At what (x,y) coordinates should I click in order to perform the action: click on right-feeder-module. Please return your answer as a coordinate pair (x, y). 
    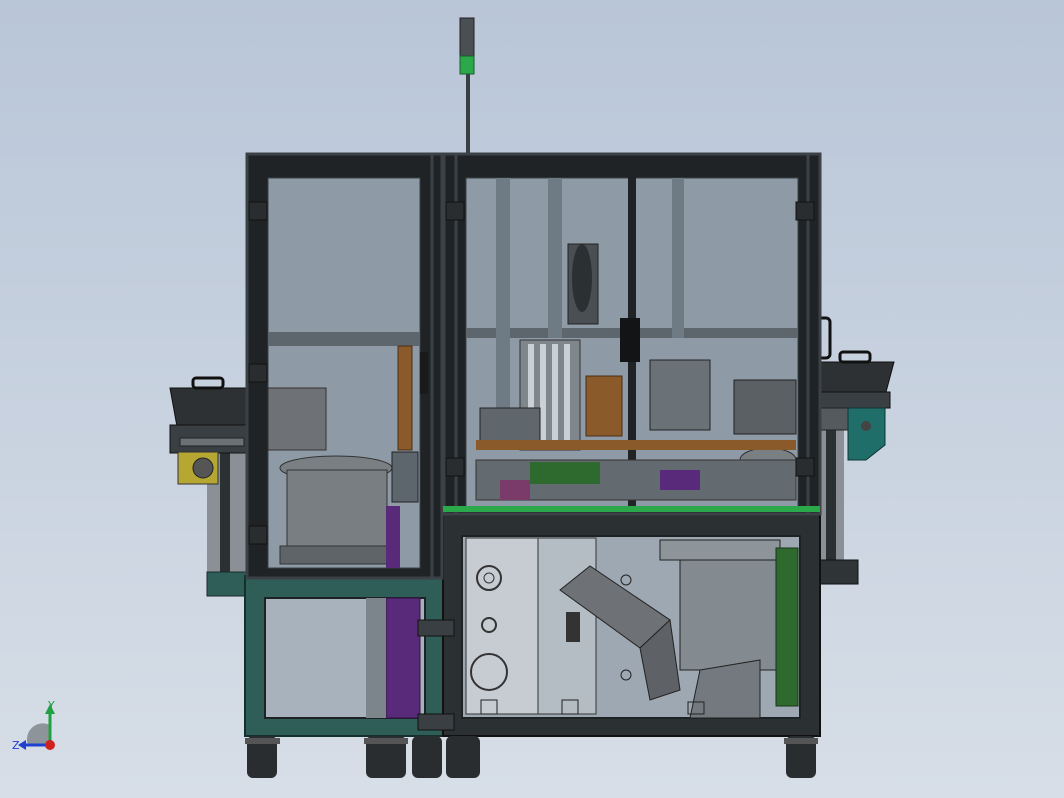
    Looking at the image, I should click on (855, 450).